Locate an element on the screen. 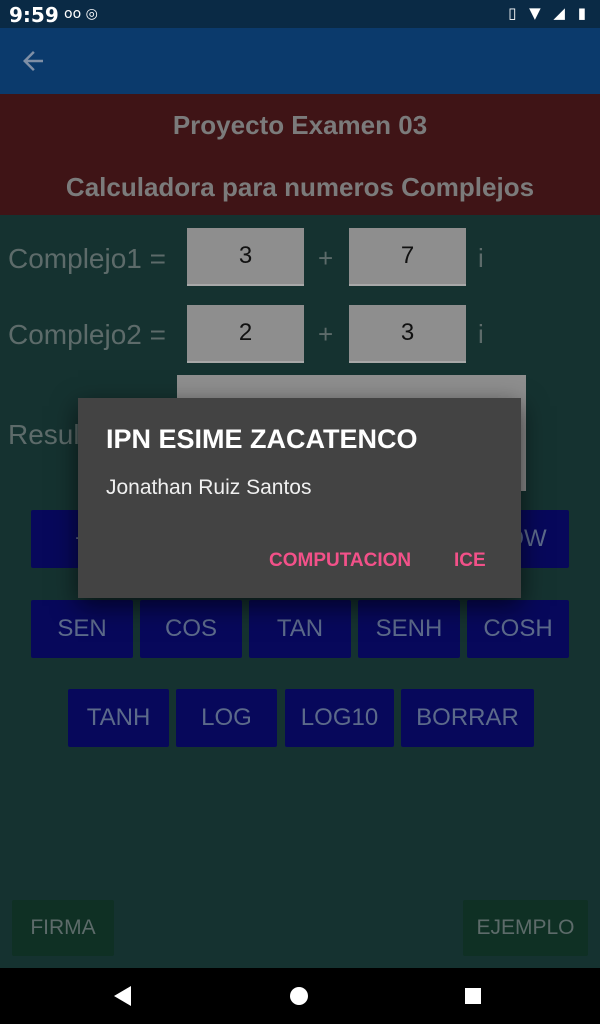  nav-home-icon is located at coordinates (299, 996).